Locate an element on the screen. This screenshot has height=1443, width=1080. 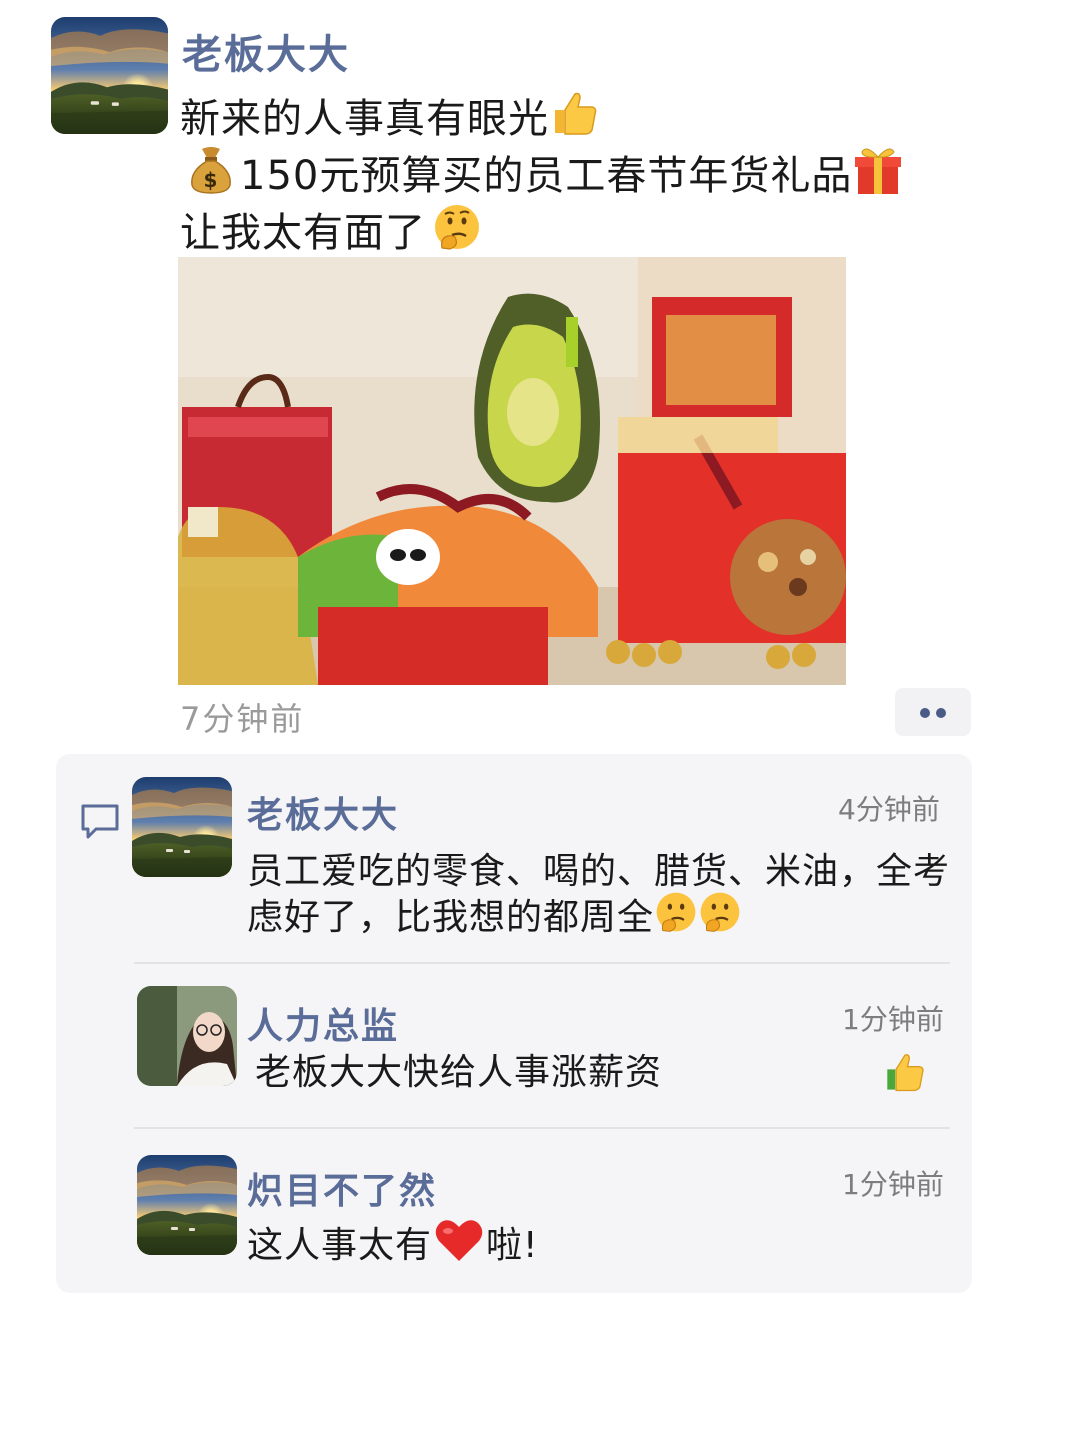
comment-text-2: 虑好了，比我想的都周全 is located at coordinates (451, 917).